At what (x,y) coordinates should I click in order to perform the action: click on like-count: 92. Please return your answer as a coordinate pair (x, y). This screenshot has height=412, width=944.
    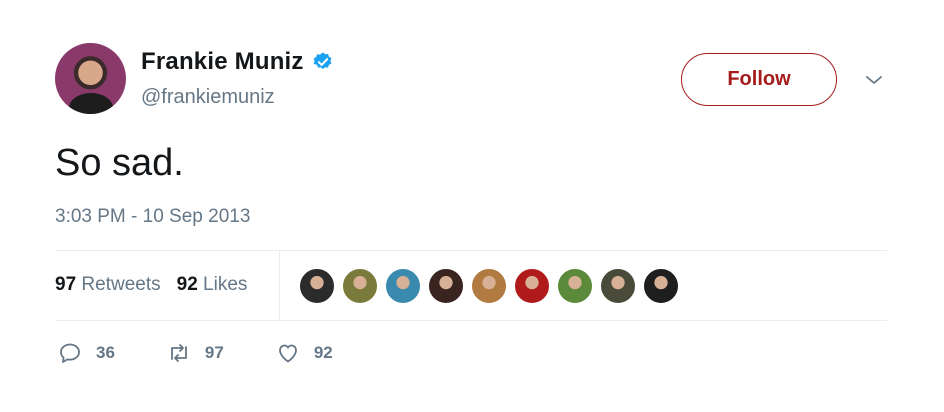
    Looking at the image, I should click on (323, 352).